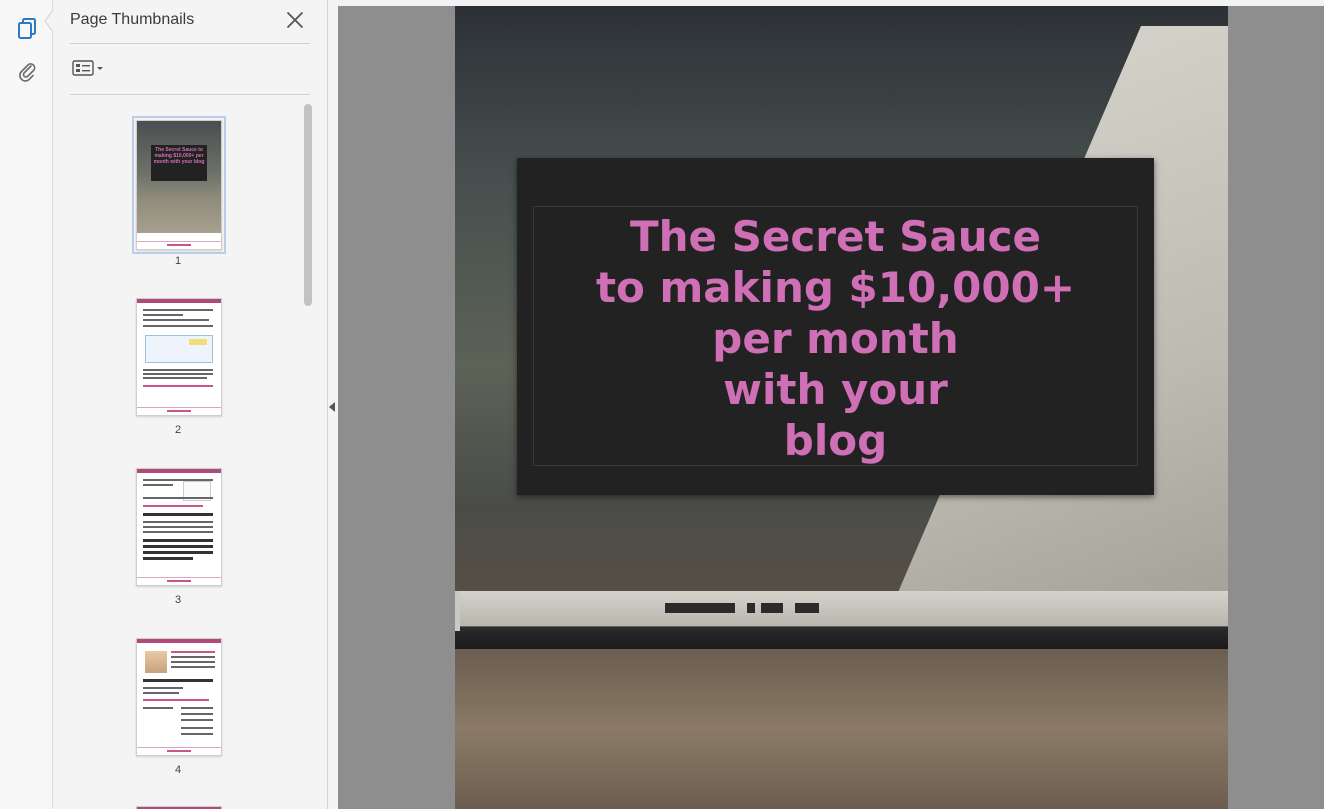 The image size is (1324, 809). What do you see at coordinates (835, 236) in the screenshot?
I see `cover-title-line-1: The Secret Sauce` at bounding box center [835, 236].